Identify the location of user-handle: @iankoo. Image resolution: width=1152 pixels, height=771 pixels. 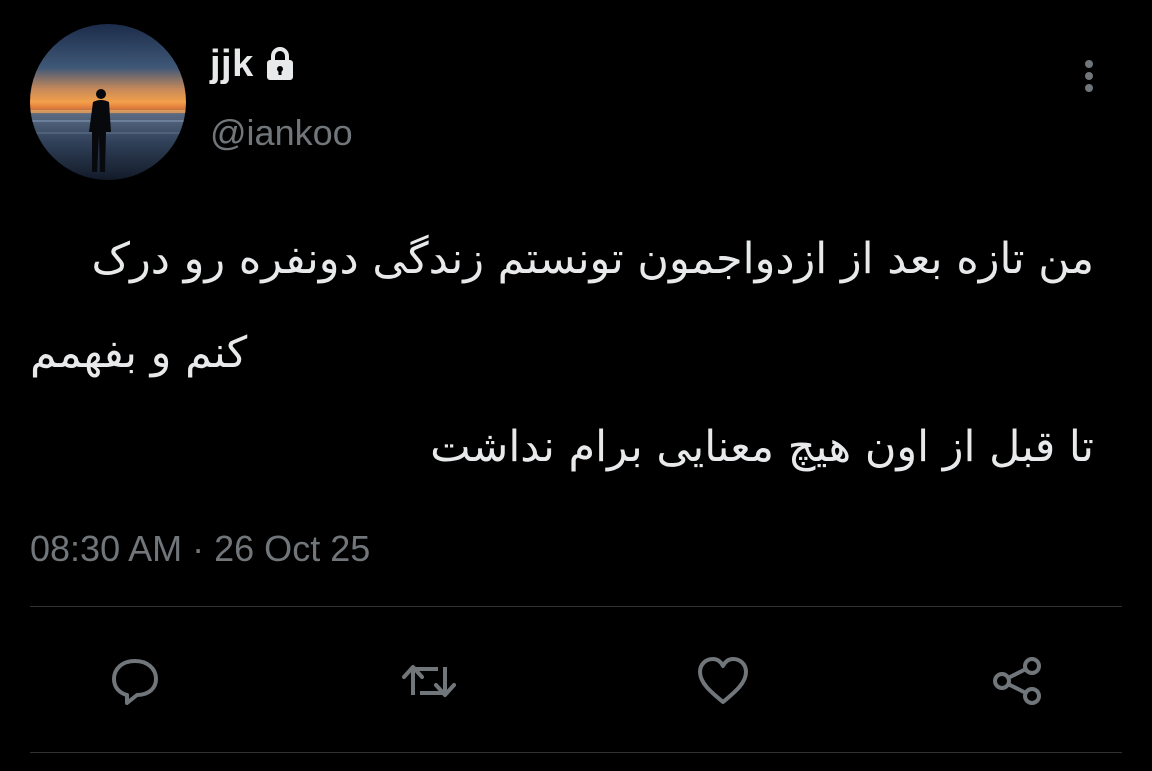
(281, 133).